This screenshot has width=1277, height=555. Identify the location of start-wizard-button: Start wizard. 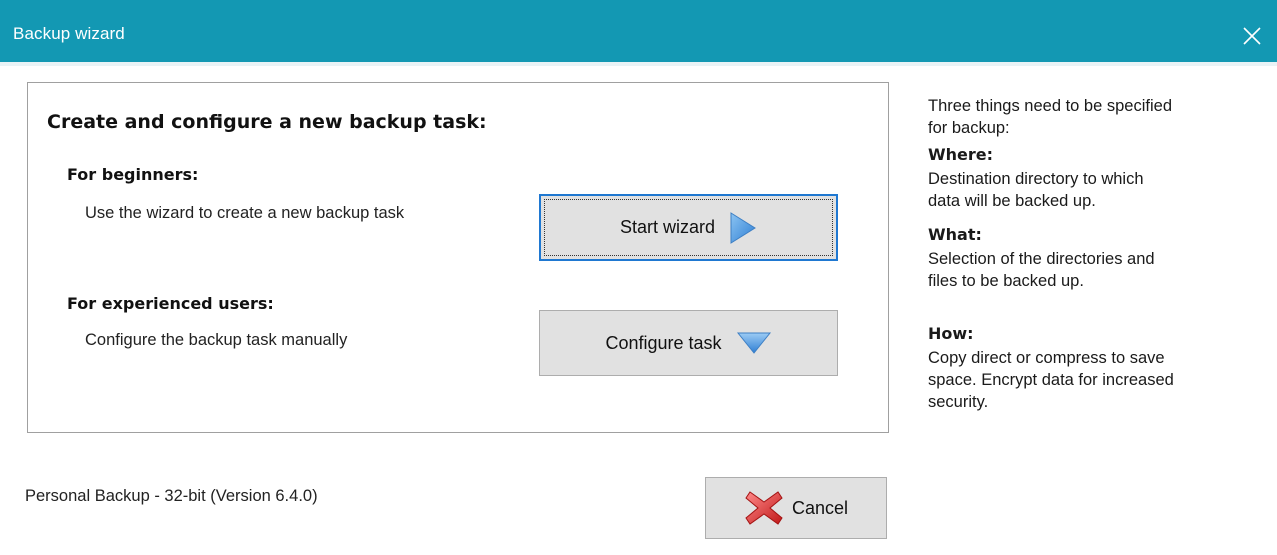
(688, 227).